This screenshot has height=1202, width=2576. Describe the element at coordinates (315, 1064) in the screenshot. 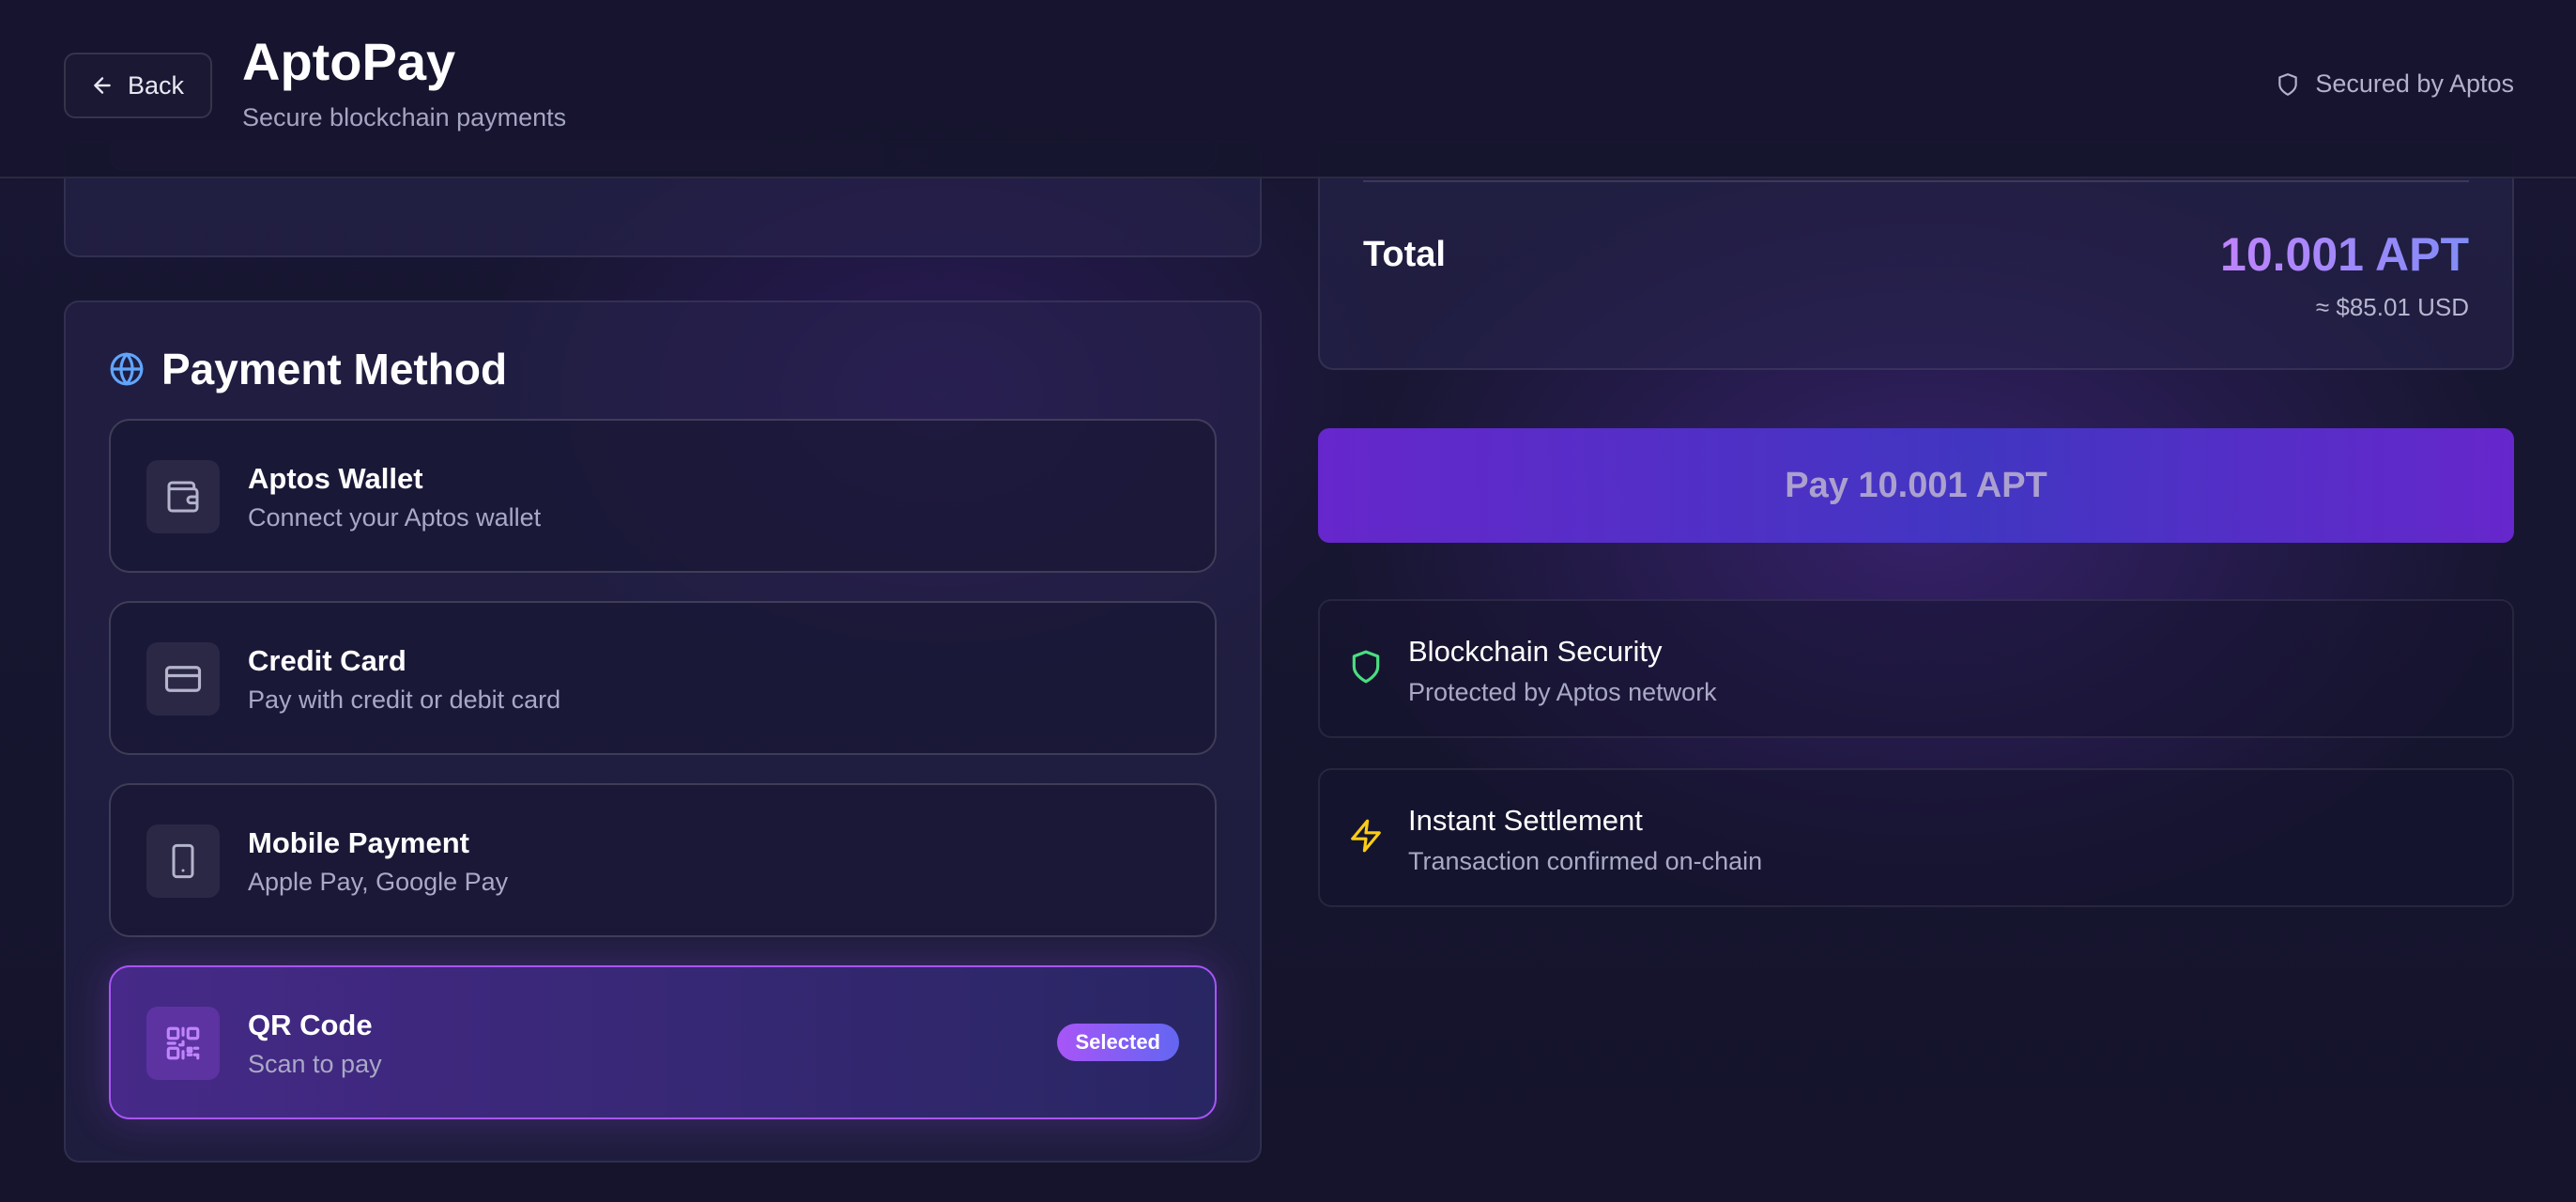

I see `option-description: Scan to pay` at that location.